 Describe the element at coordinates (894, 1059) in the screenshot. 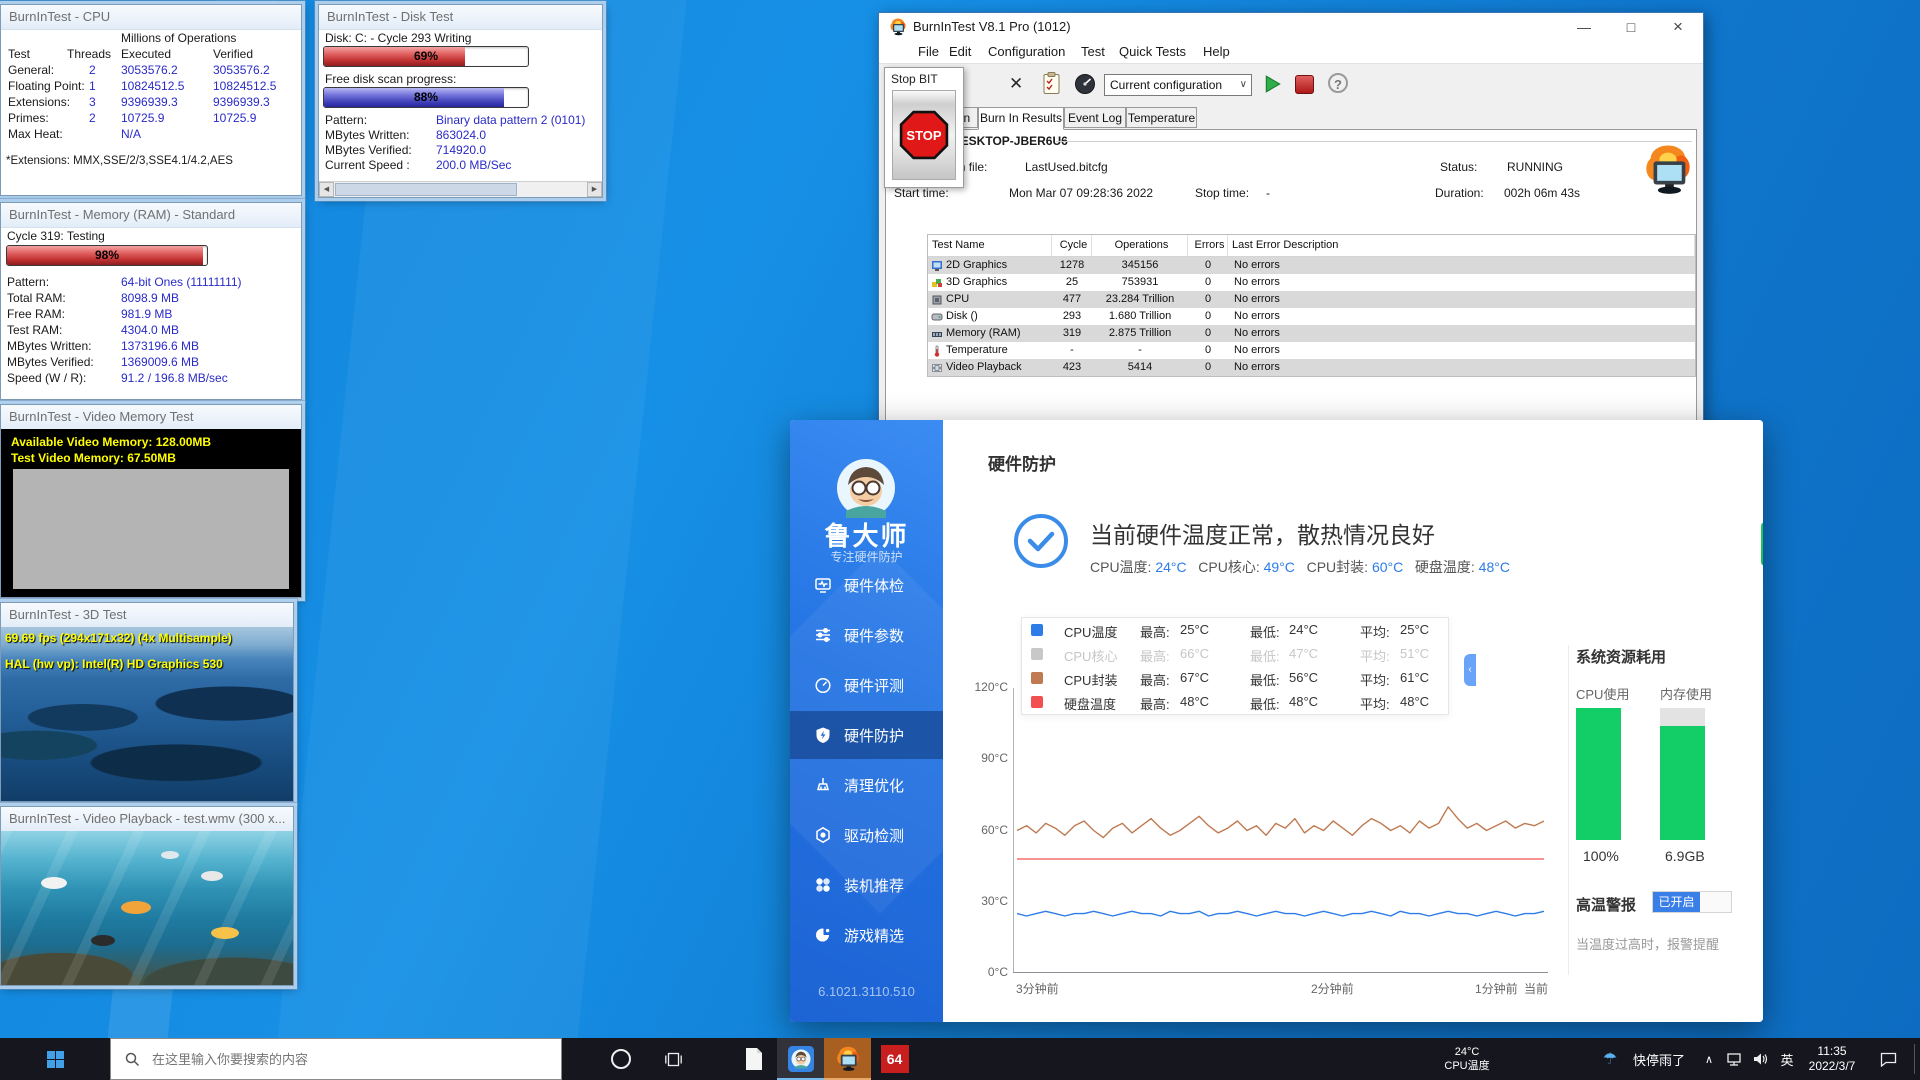

I see `taskbar-app-hwinfo64: 64` at that location.